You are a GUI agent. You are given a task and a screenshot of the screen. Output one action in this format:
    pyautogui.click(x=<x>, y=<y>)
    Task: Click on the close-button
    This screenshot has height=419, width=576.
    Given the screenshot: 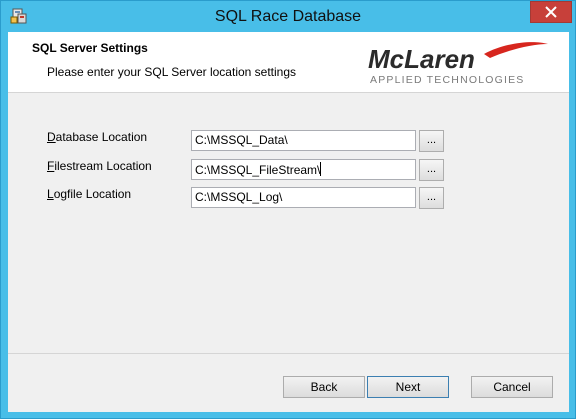 What is the action you would take?
    pyautogui.click(x=551, y=12)
    